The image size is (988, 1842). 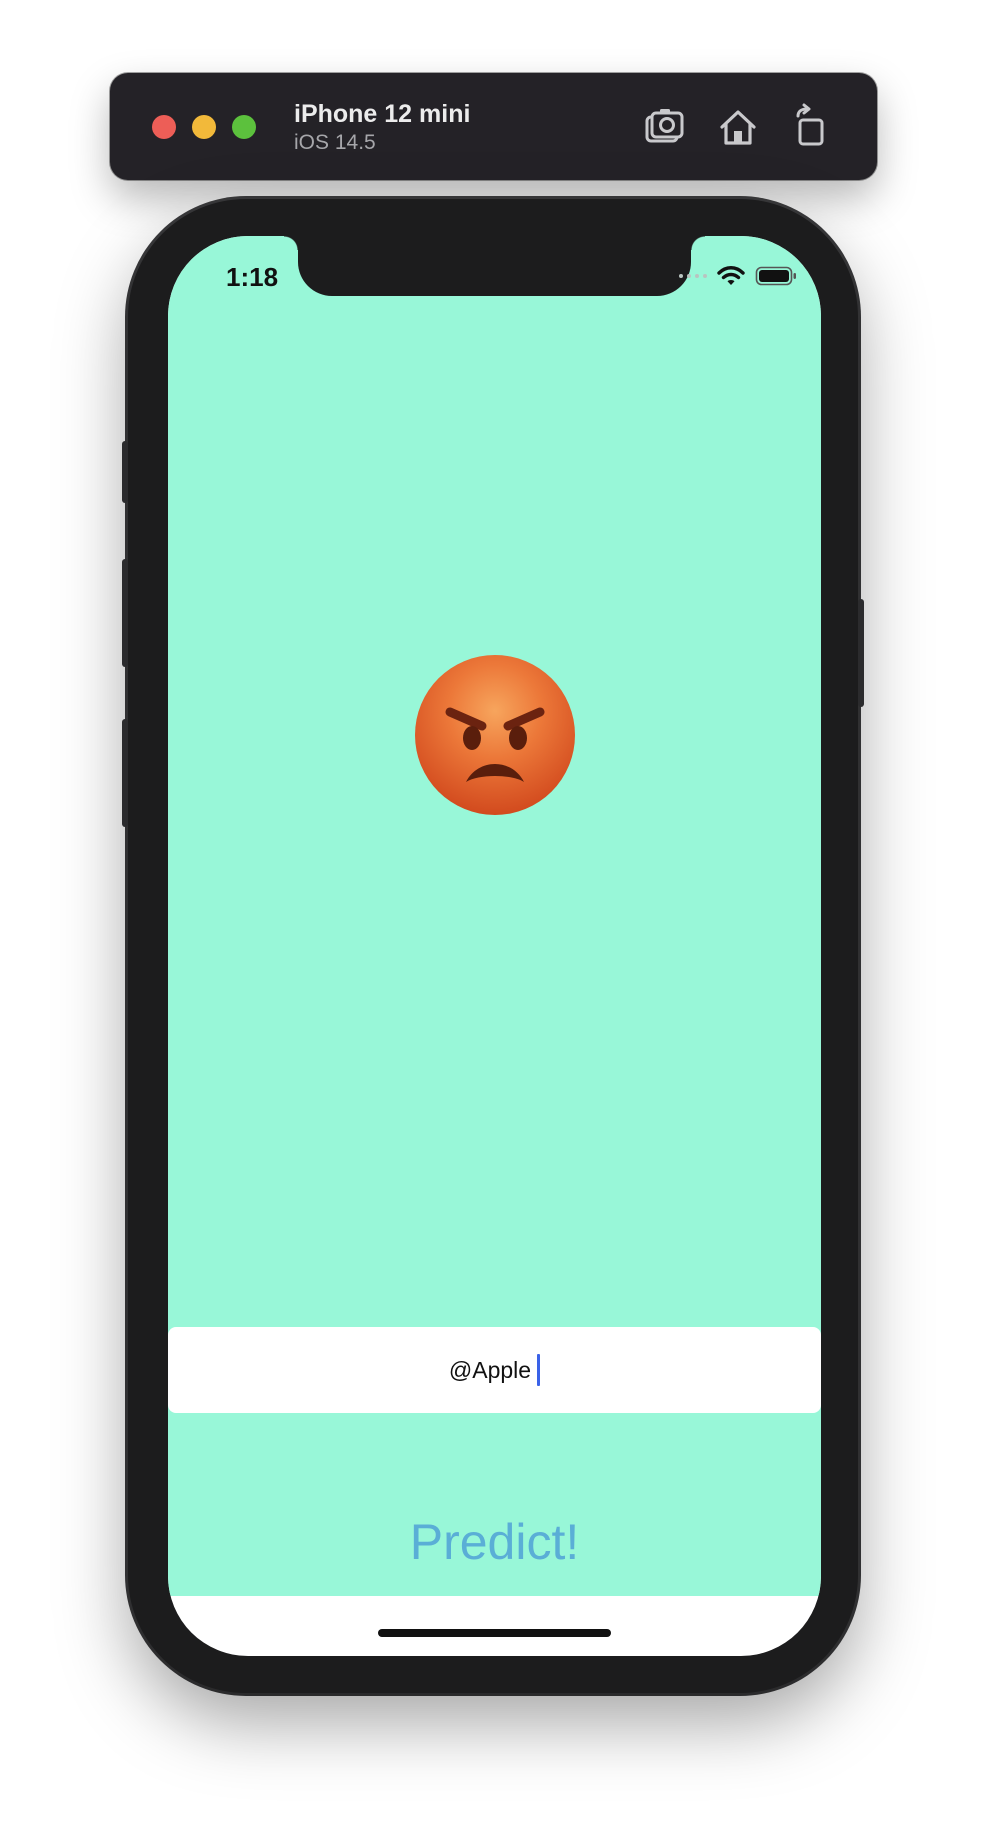 What do you see at coordinates (244, 127) in the screenshot?
I see `zoom-window-button` at bounding box center [244, 127].